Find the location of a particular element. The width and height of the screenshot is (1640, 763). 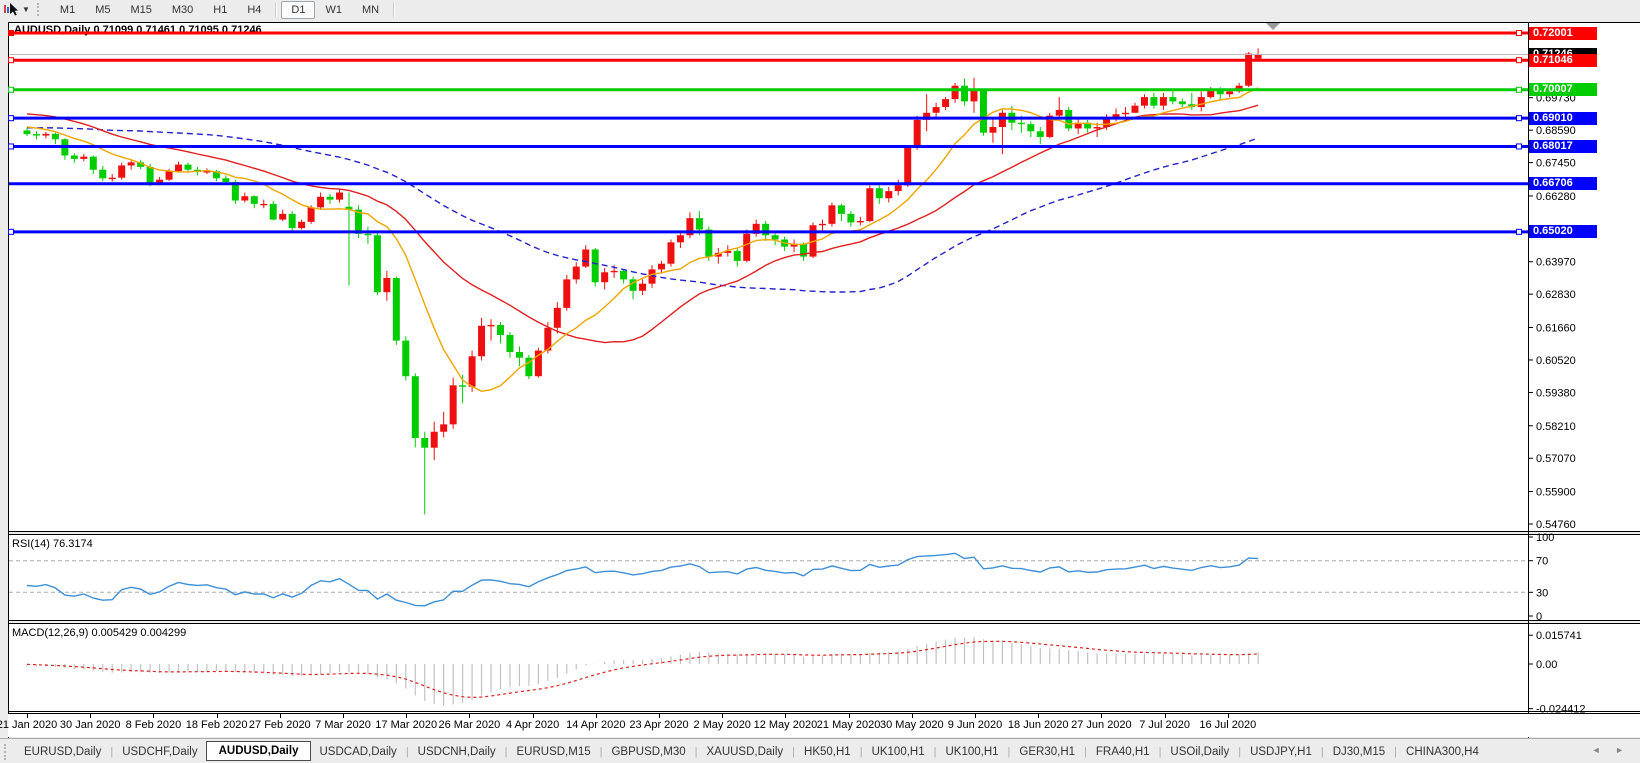

date-axis-label: 14 Apr 2020 is located at coordinates (596, 725).